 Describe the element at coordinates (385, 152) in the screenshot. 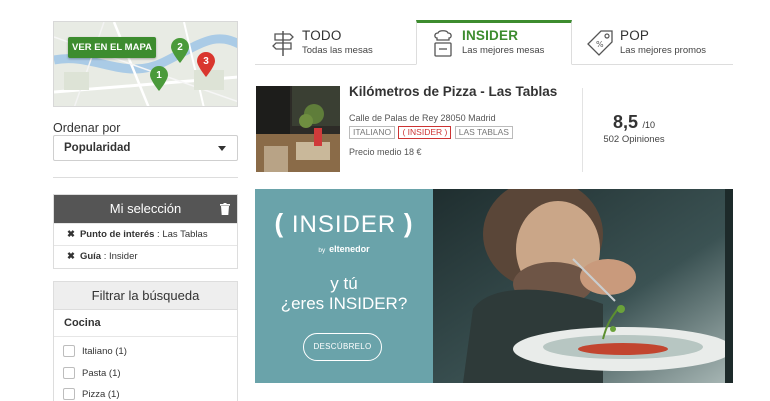

I see `average-price: Precio medio 18 €` at that location.